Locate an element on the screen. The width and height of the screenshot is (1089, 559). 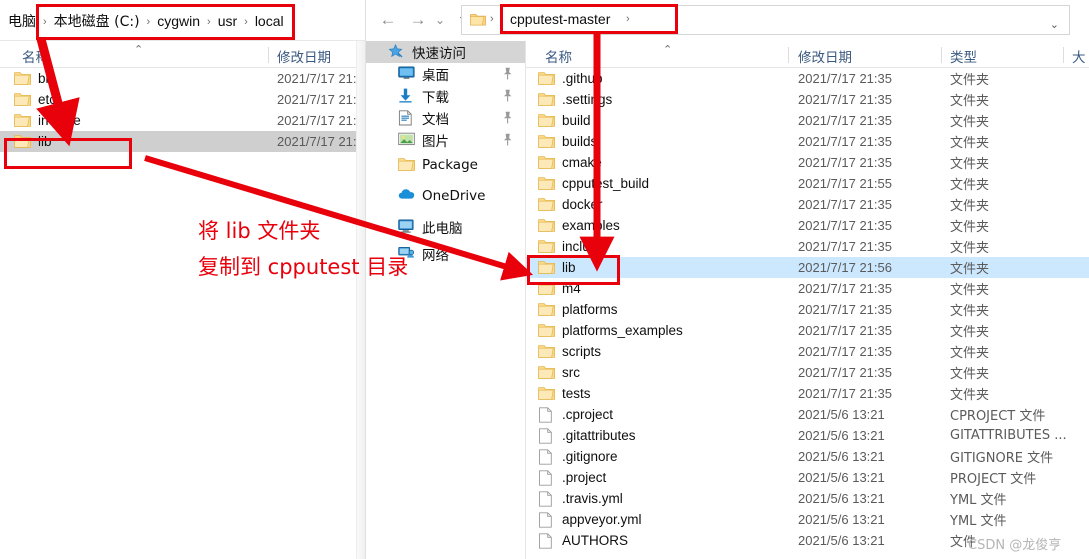
right-col-type: 类型 is located at coordinates (963, 56).